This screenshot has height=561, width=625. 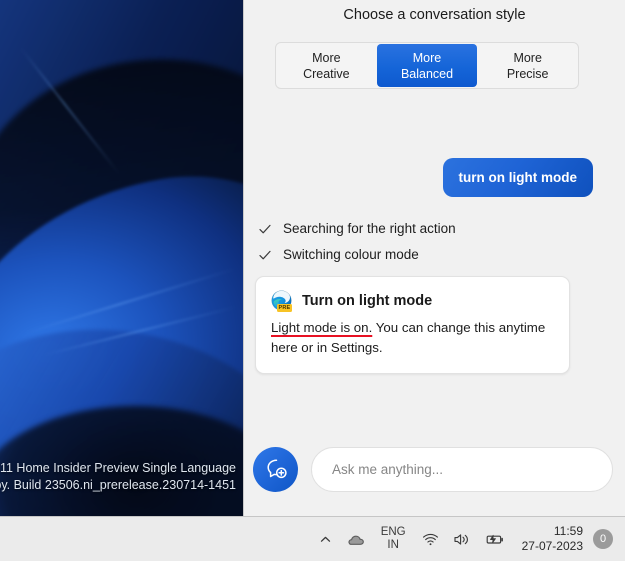 I want to click on progress-step-label: Switching colour mode, so click(x=351, y=254).